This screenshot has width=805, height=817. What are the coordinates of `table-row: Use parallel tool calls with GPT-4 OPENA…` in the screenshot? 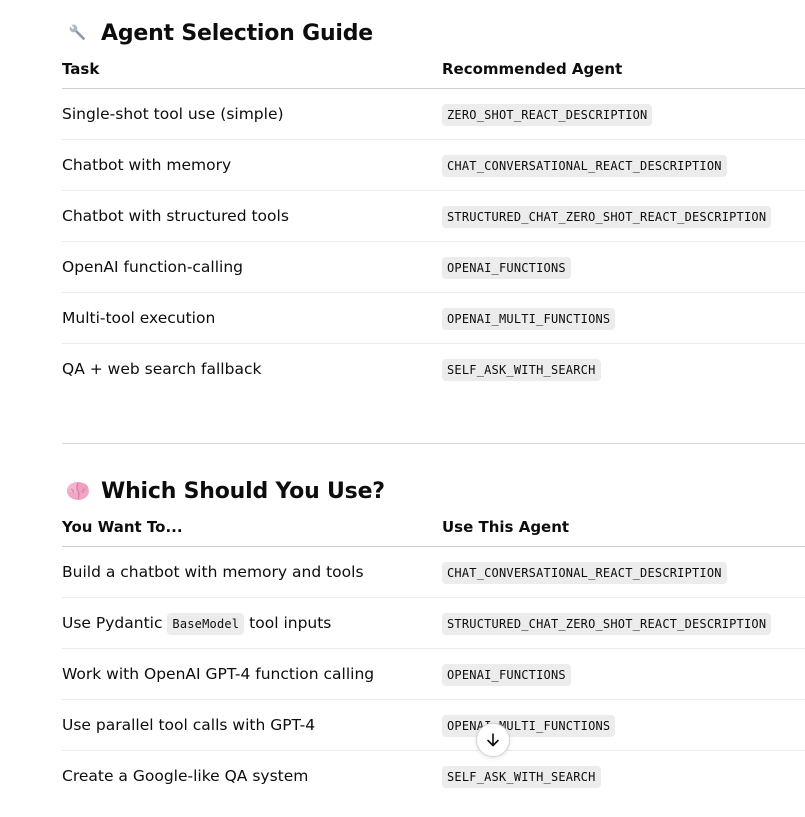 It's located at (433, 725).